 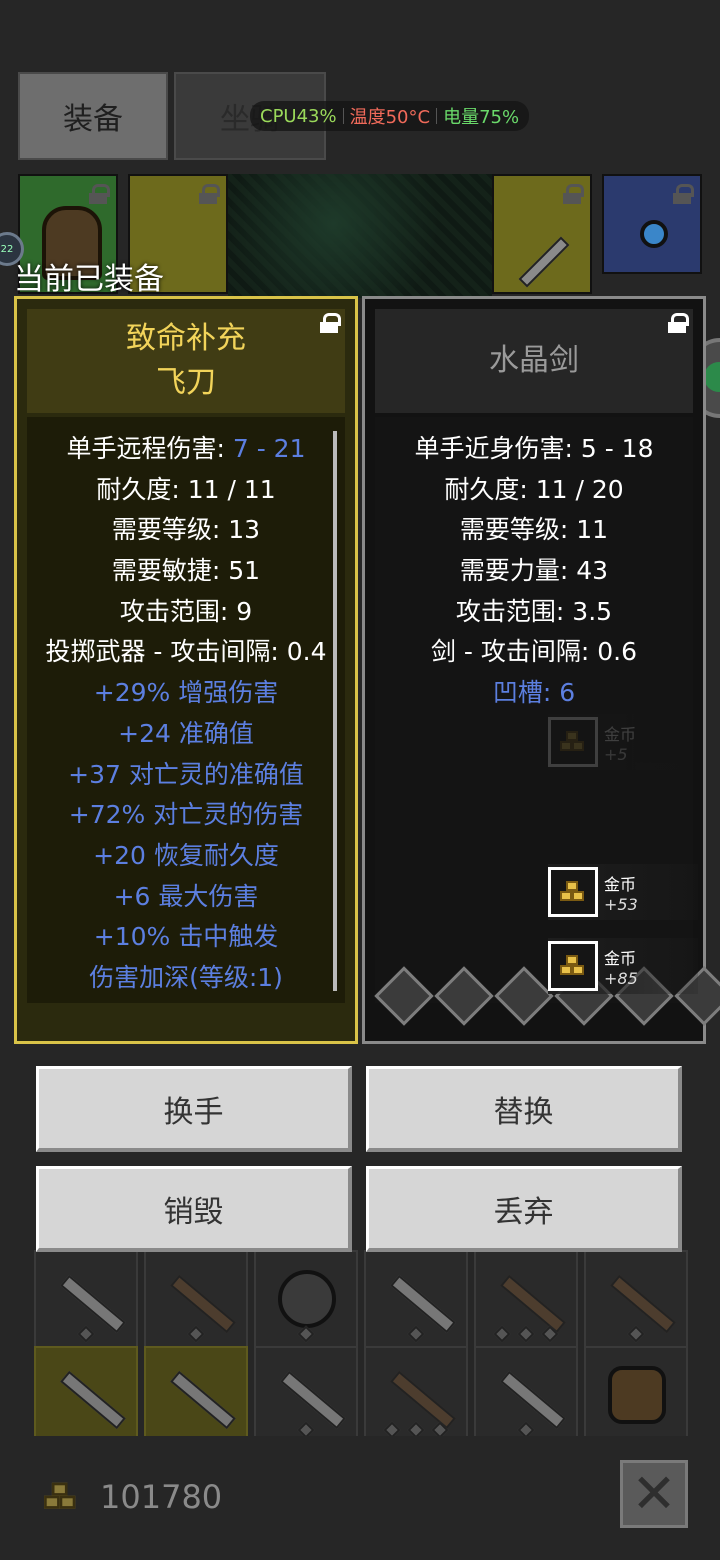 I want to click on item-title: 水晶剑, so click(x=534, y=361).